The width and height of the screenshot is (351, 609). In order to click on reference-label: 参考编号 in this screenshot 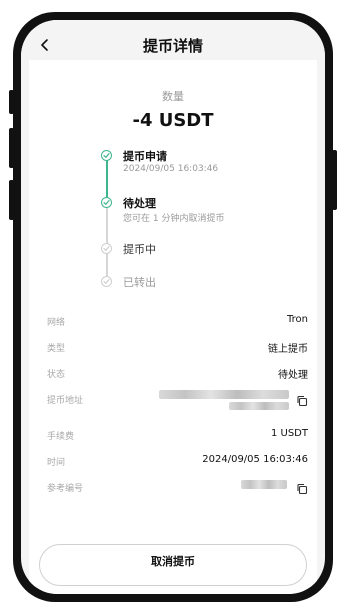, I will do `click(65, 489)`.